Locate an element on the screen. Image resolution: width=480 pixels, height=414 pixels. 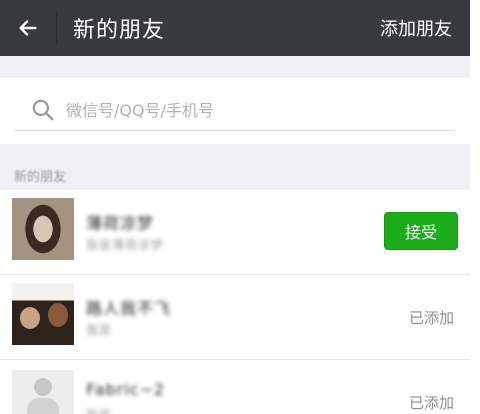
top-bar: 新的朋友 添加朋友 is located at coordinates (235, 28).